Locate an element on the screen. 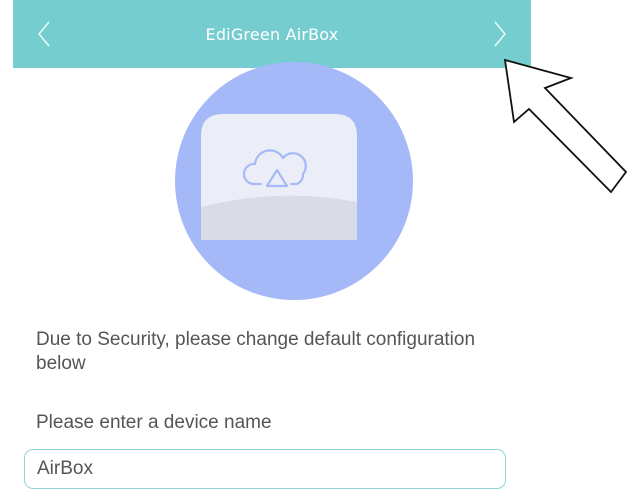 Image resolution: width=631 pixels, height=498 pixels. callout-arrow-icon is located at coordinates (565, 126).